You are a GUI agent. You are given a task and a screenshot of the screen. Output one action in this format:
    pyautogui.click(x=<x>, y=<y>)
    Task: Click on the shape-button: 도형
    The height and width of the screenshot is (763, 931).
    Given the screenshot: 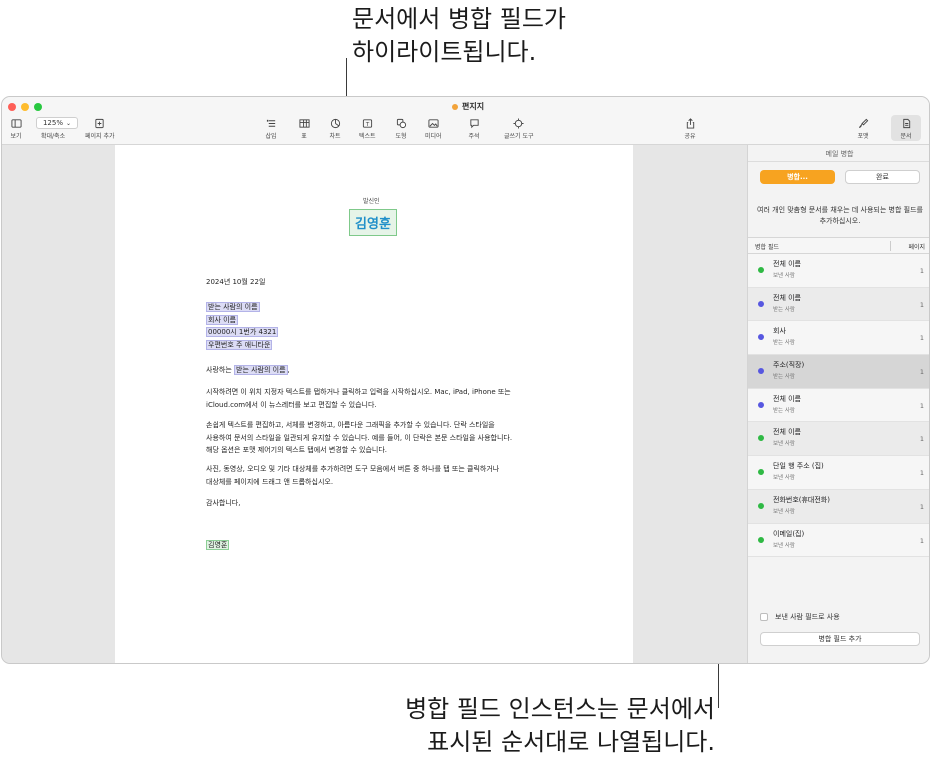 What is the action you would take?
    pyautogui.click(x=401, y=128)
    